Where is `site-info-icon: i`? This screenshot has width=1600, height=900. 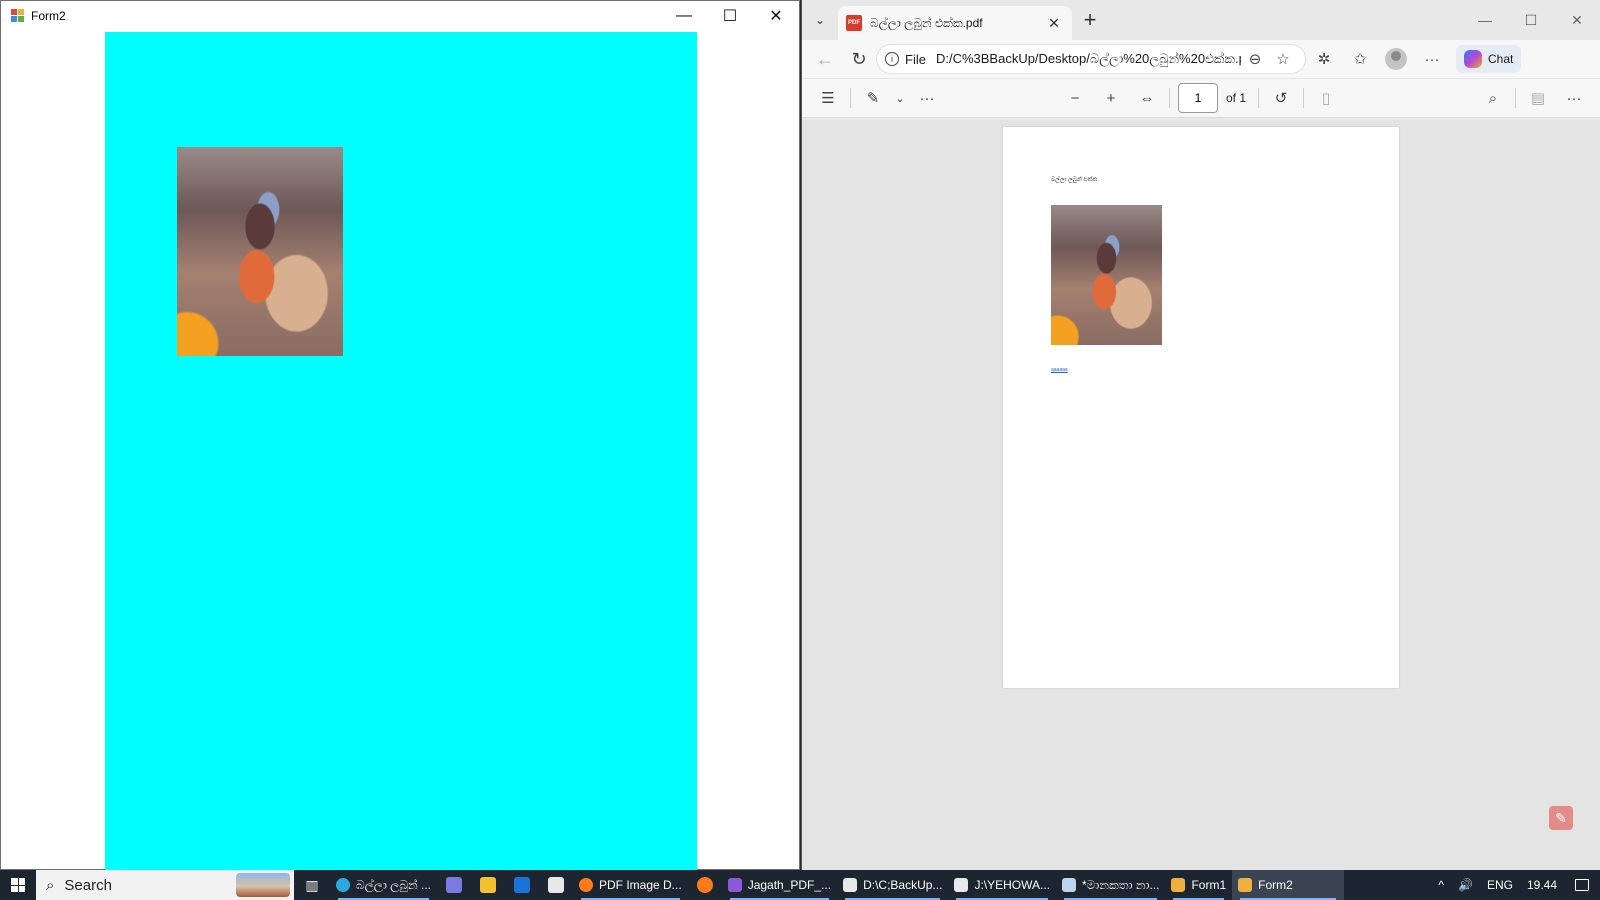
site-info-icon: i is located at coordinates (892, 59).